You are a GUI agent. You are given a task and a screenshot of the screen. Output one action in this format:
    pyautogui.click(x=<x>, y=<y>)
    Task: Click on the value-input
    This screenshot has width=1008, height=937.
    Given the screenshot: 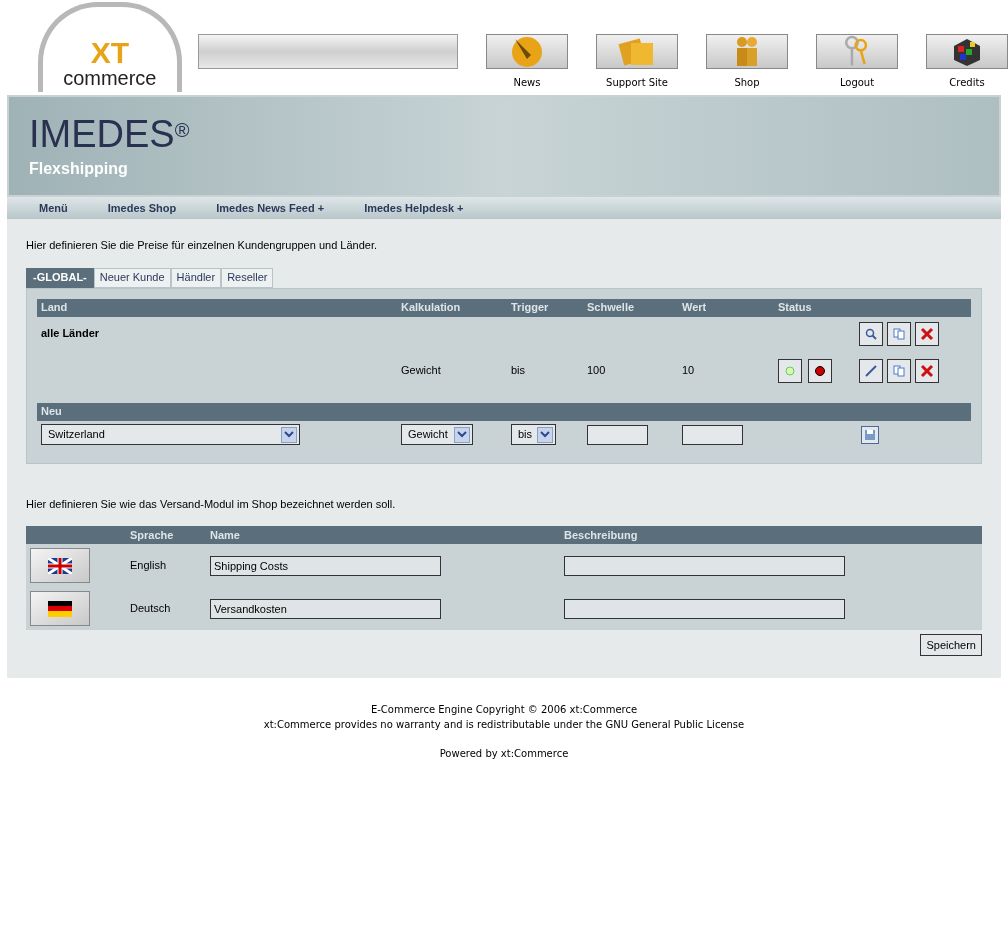 What is the action you would take?
    pyautogui.click(x=712, y=434)
    